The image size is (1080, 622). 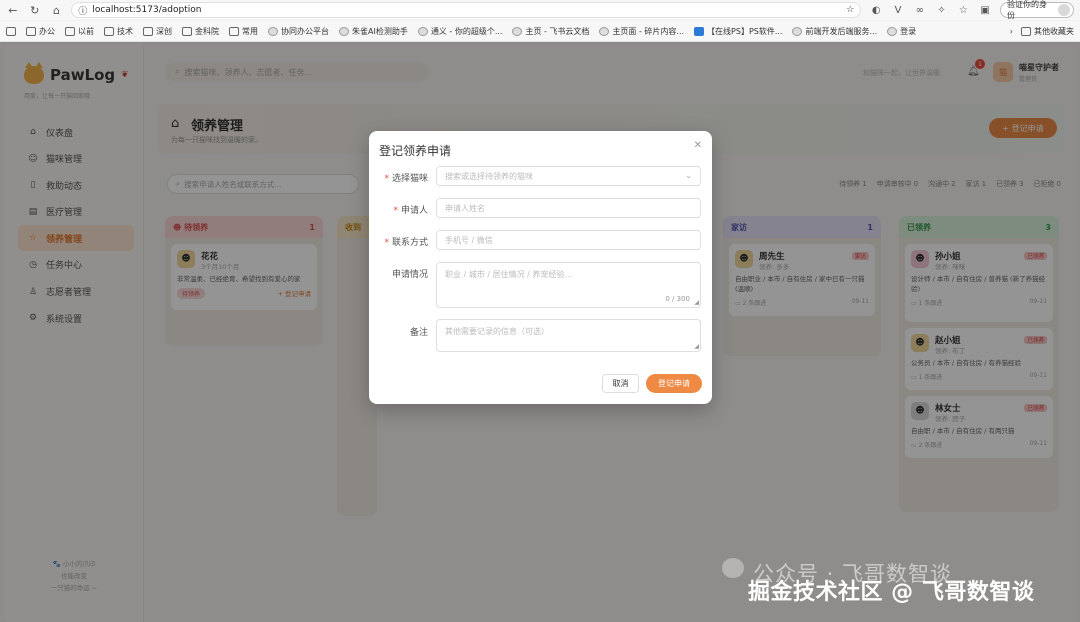 What do you see at coordinates (147, 10) in the screenshot?
I see `url-text: localhost:5173/adoption` at bounding box center [147, 10].